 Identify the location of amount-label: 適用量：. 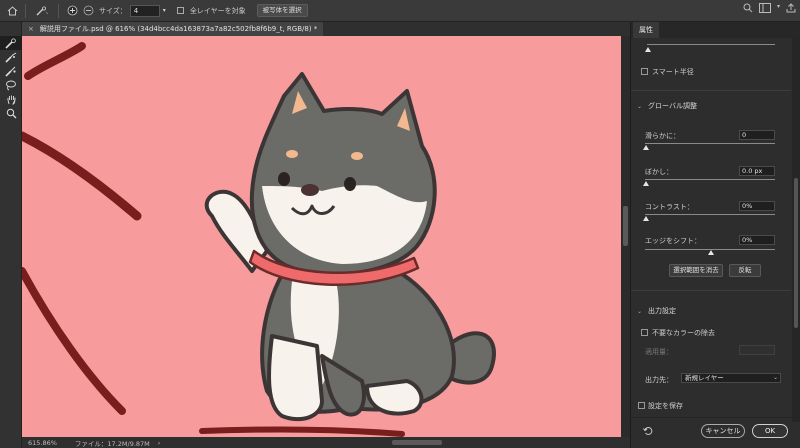
(659, 352).